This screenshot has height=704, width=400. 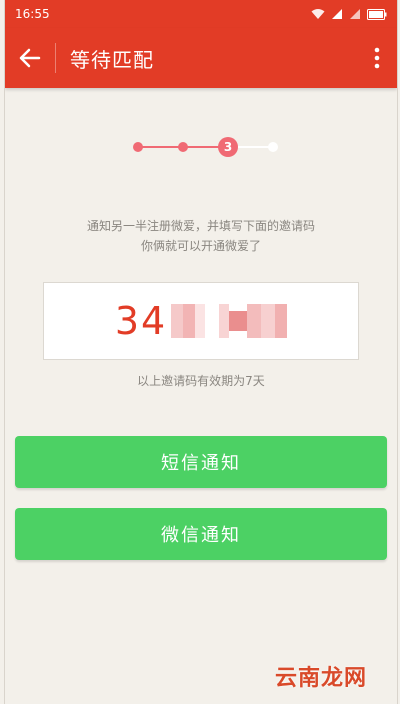 I want to click on status-bar: 16:55, so click(x=201, y=14).